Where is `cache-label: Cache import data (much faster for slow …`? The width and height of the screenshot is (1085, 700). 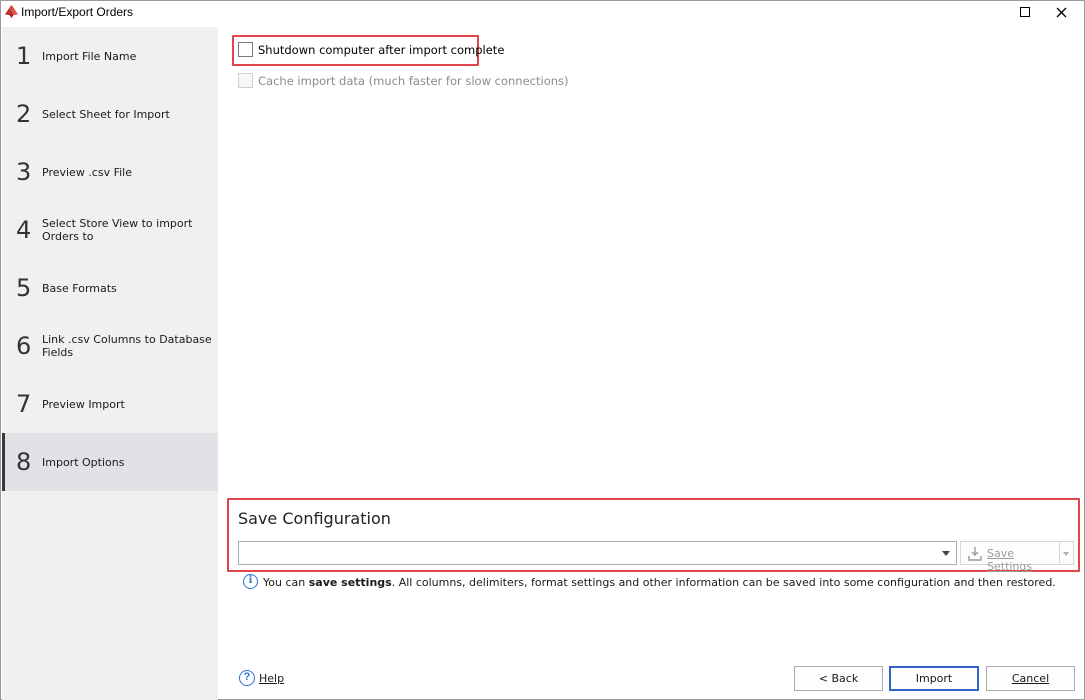
cache-label: Cache import data (much faster for slow … is located at coordinates (413, 81).